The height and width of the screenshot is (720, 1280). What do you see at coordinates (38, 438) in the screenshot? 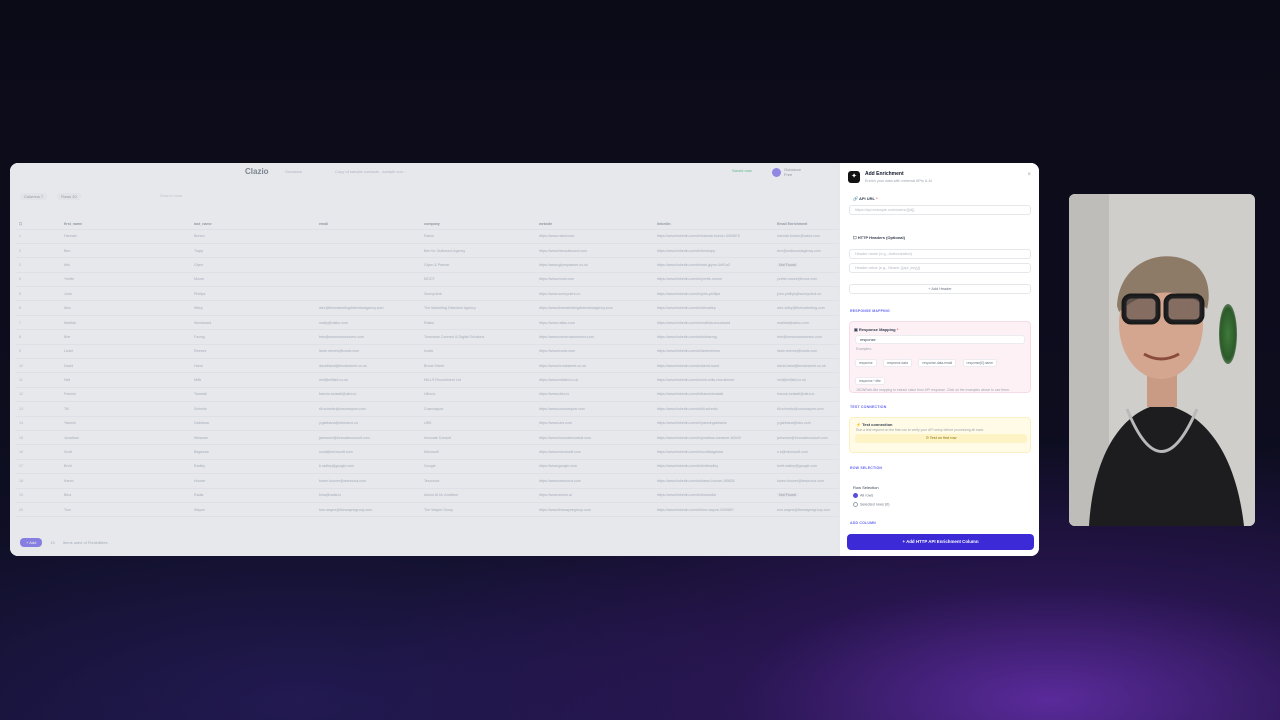
I see `row-number-cell: 15` at bounding box center [38, 438].